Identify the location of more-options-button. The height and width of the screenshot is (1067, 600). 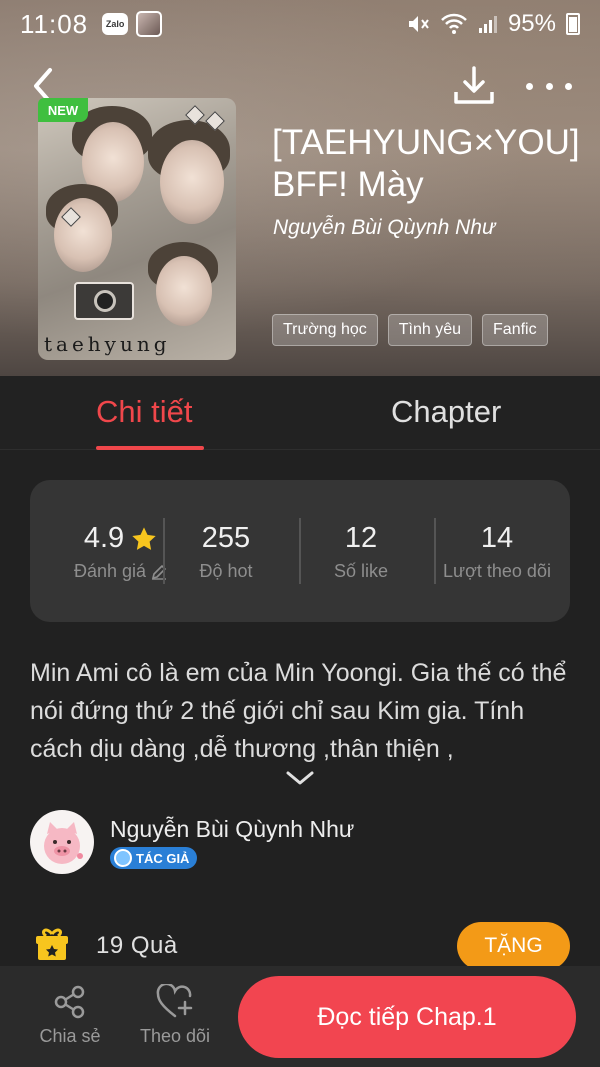
(549, 86).